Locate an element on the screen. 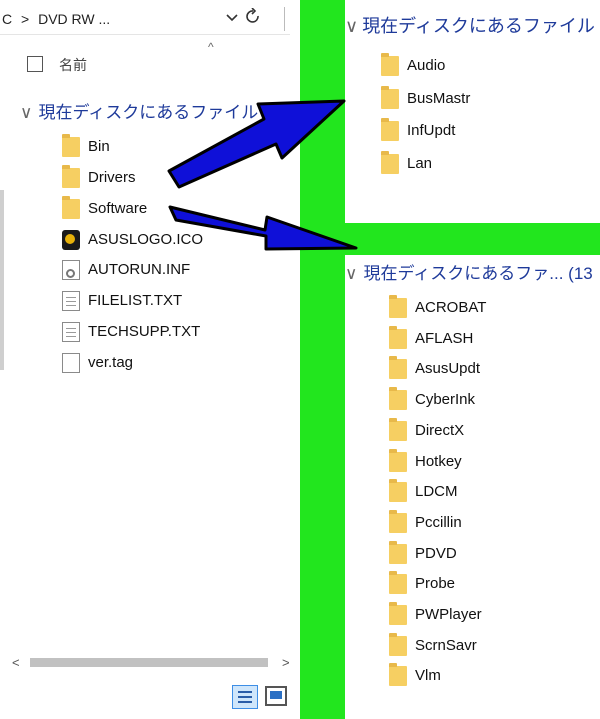 The width and height of the screenshot is (600, 719). arrow-drivers-icon is located at coordinates (256, 144).